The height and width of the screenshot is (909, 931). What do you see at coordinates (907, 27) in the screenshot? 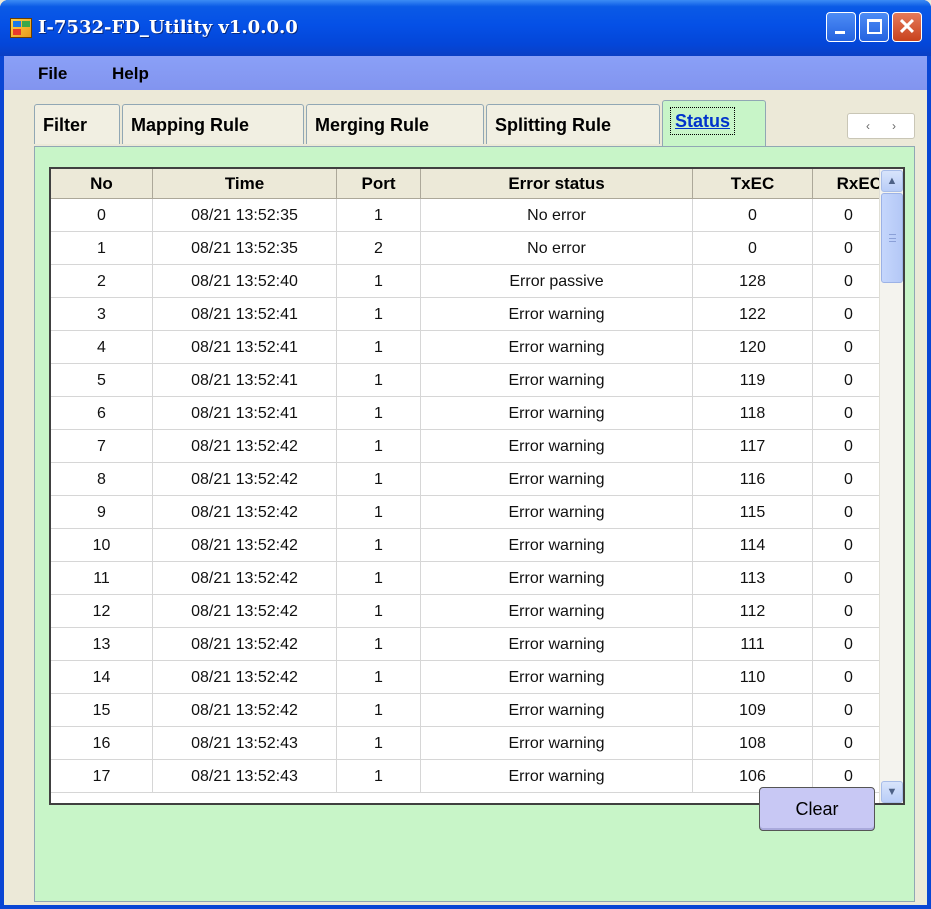
I see `close-button: ✕` at bounding box center [907, 27].